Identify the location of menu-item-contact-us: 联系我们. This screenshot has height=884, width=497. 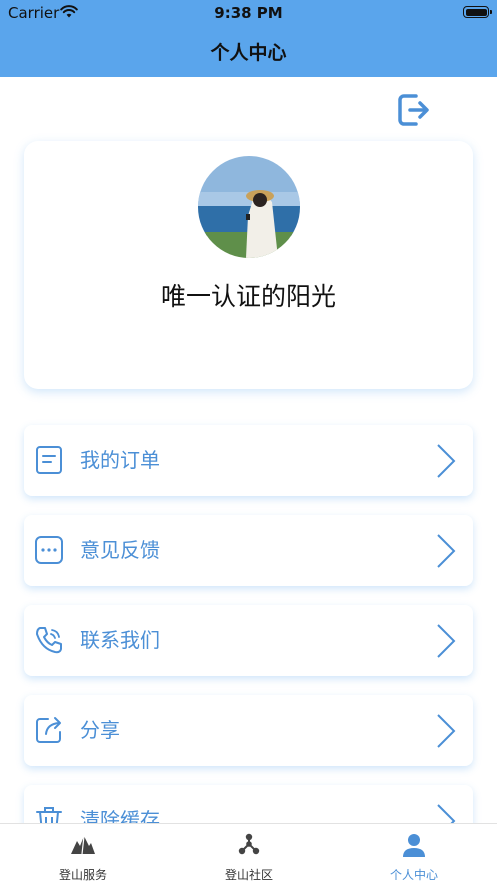
(248, 640).